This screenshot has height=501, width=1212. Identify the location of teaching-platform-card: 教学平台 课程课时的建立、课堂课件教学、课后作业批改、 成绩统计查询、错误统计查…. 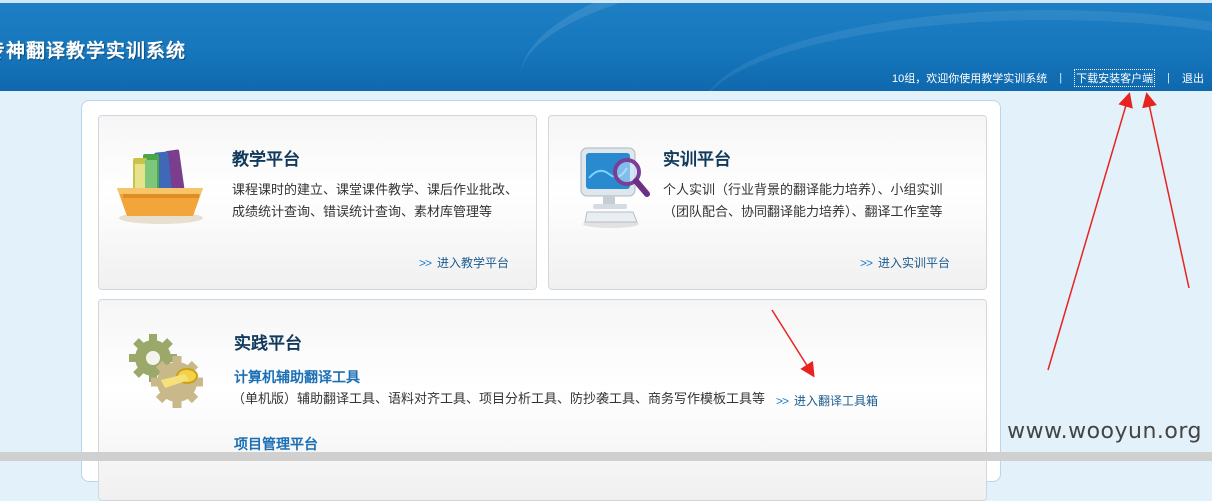
(317, 202).